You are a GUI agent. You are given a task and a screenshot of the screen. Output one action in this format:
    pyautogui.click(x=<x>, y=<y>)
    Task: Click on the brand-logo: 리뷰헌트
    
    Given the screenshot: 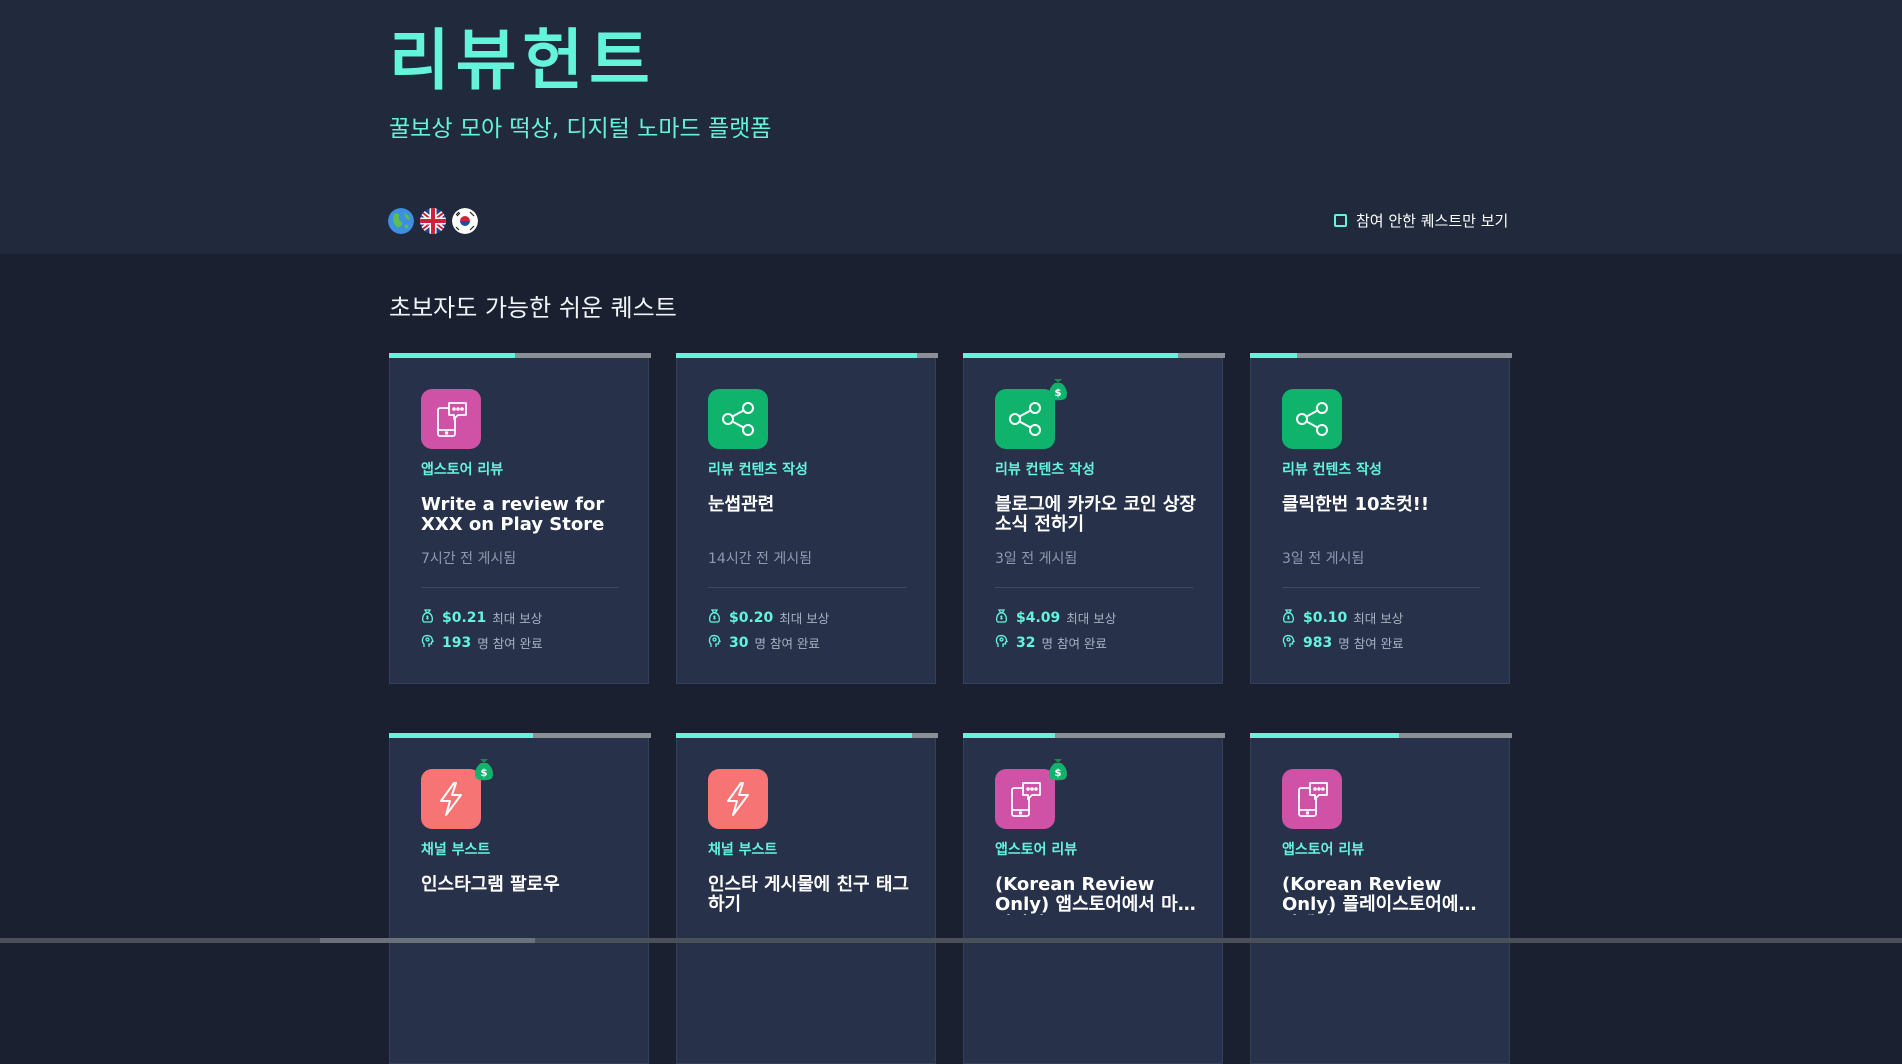 What is the action you would take?
    pyautogui.click(x=522, y=61)
    